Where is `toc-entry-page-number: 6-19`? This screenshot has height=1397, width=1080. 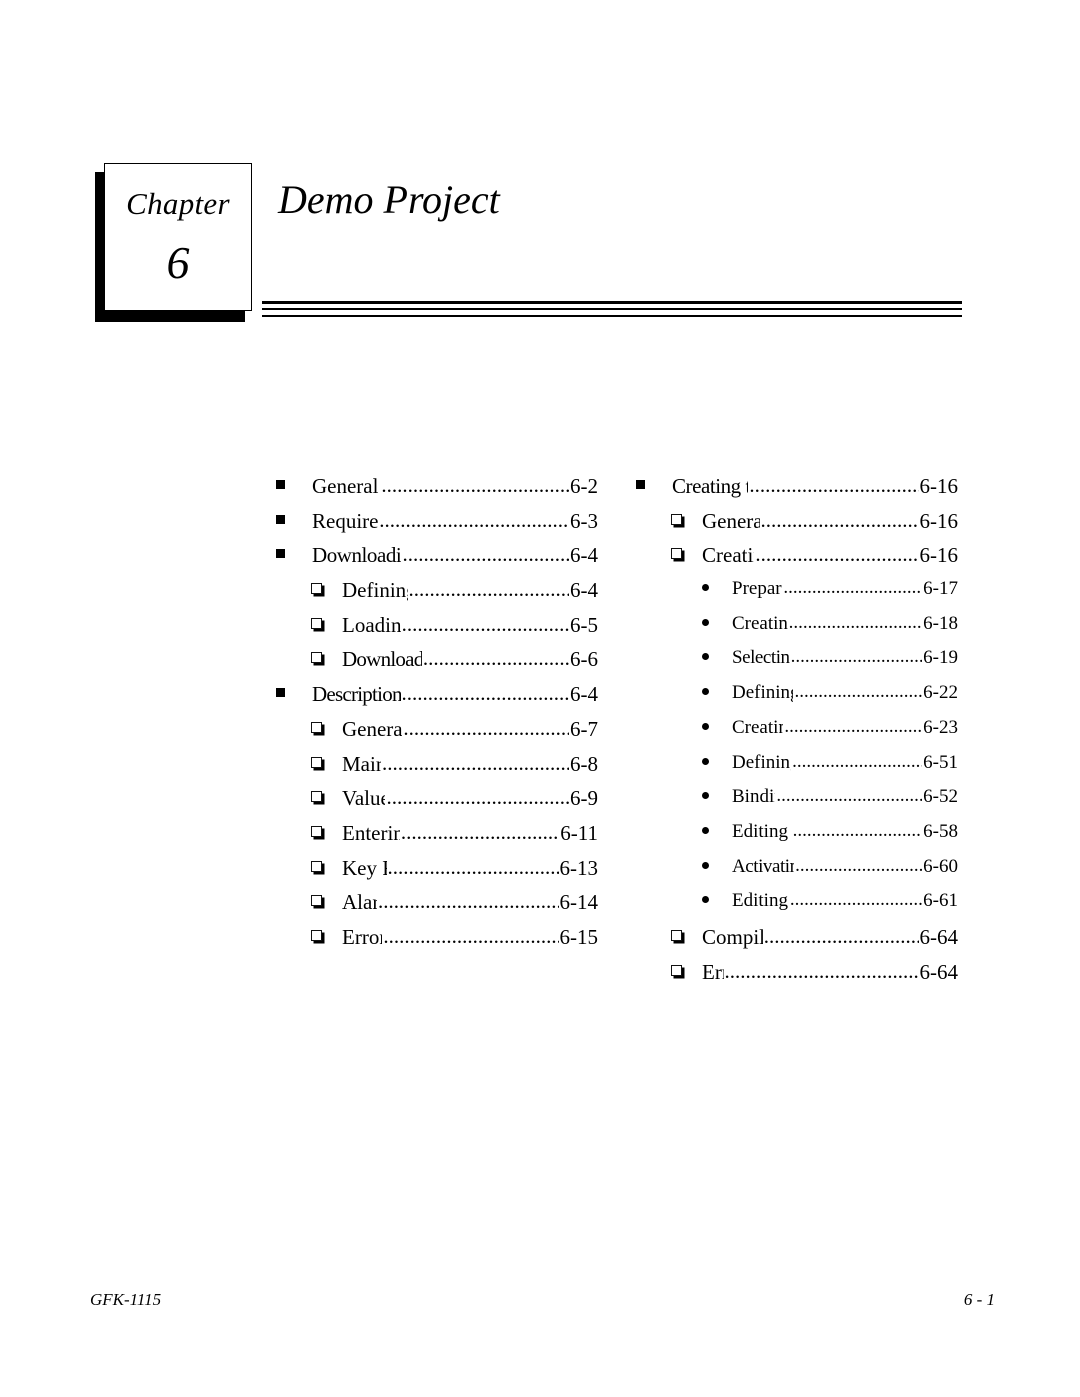
toc-entry-page-number: 6-19 is located at coordinates (940, 658).